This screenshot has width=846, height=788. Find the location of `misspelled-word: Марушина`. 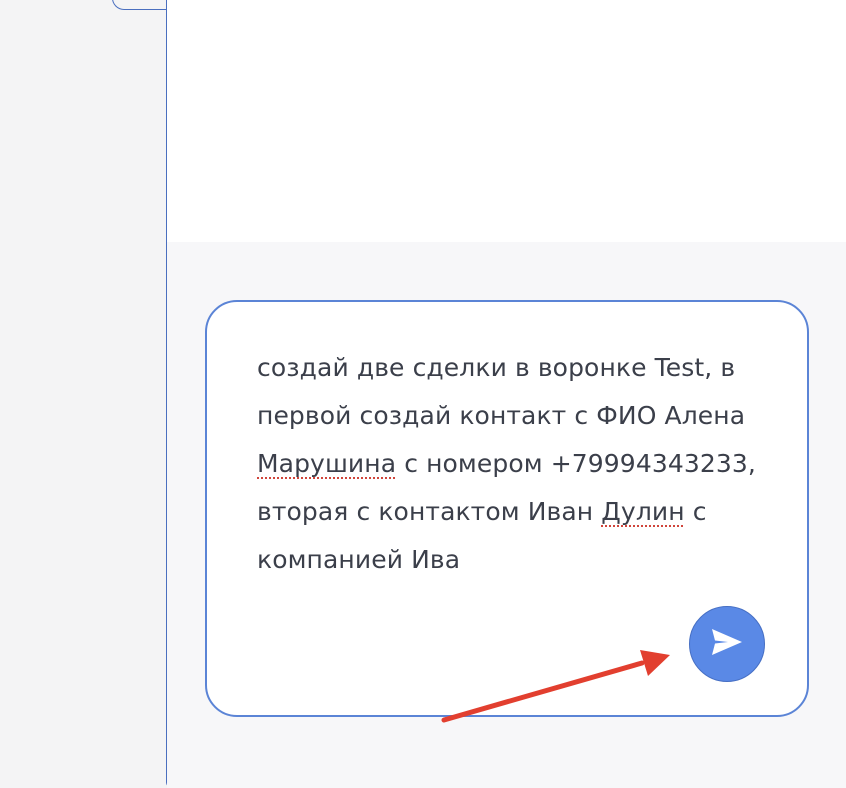

misspelled-word: Марушина is located at coordinates (327, 463).